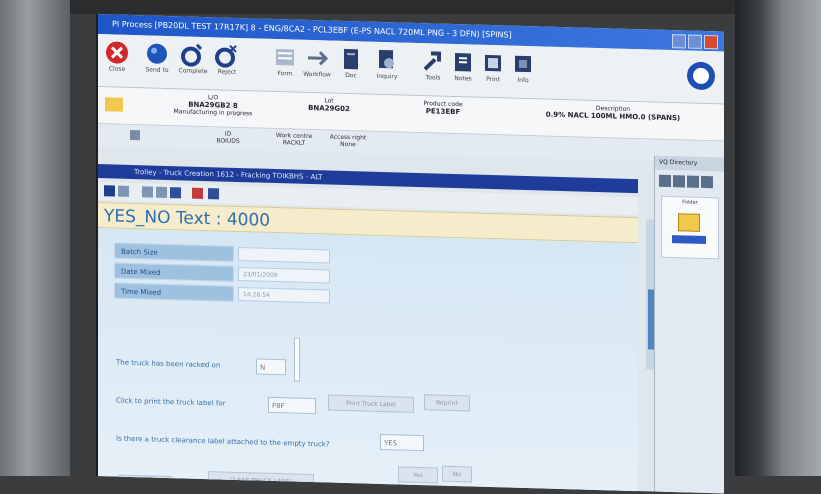 This screenshot has width=821, height=494. I want to click on close-button: Close, so click(117, 56).